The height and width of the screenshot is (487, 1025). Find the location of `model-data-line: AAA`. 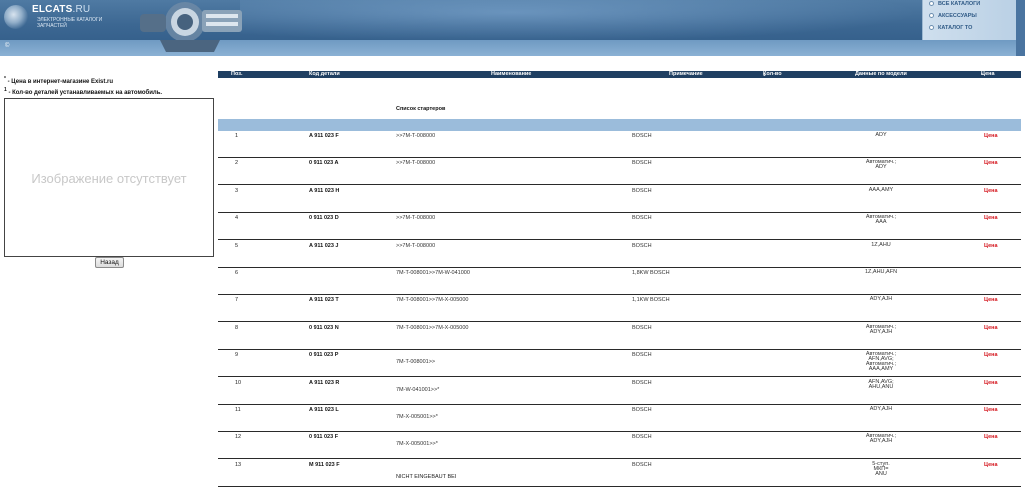

model-data-line: AAA is located at coordinates (881, 222).